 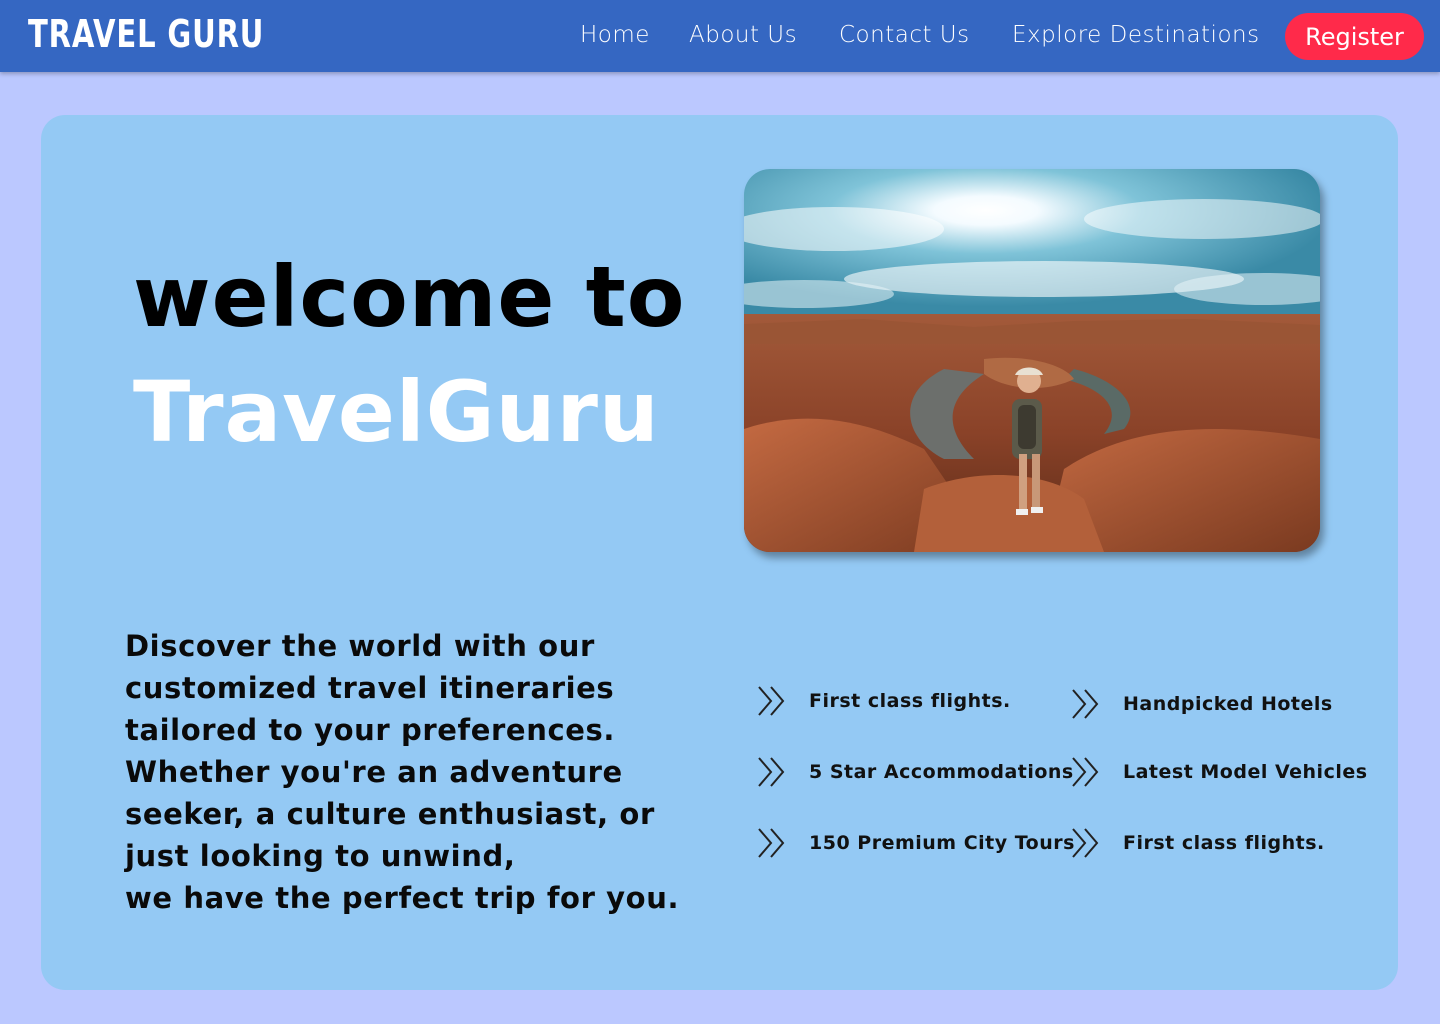 What do you see at coordinates (941, 772) in the screenshot?
I see `feature-label: 5 Star Accommodations` at bounding box center [941, 772].